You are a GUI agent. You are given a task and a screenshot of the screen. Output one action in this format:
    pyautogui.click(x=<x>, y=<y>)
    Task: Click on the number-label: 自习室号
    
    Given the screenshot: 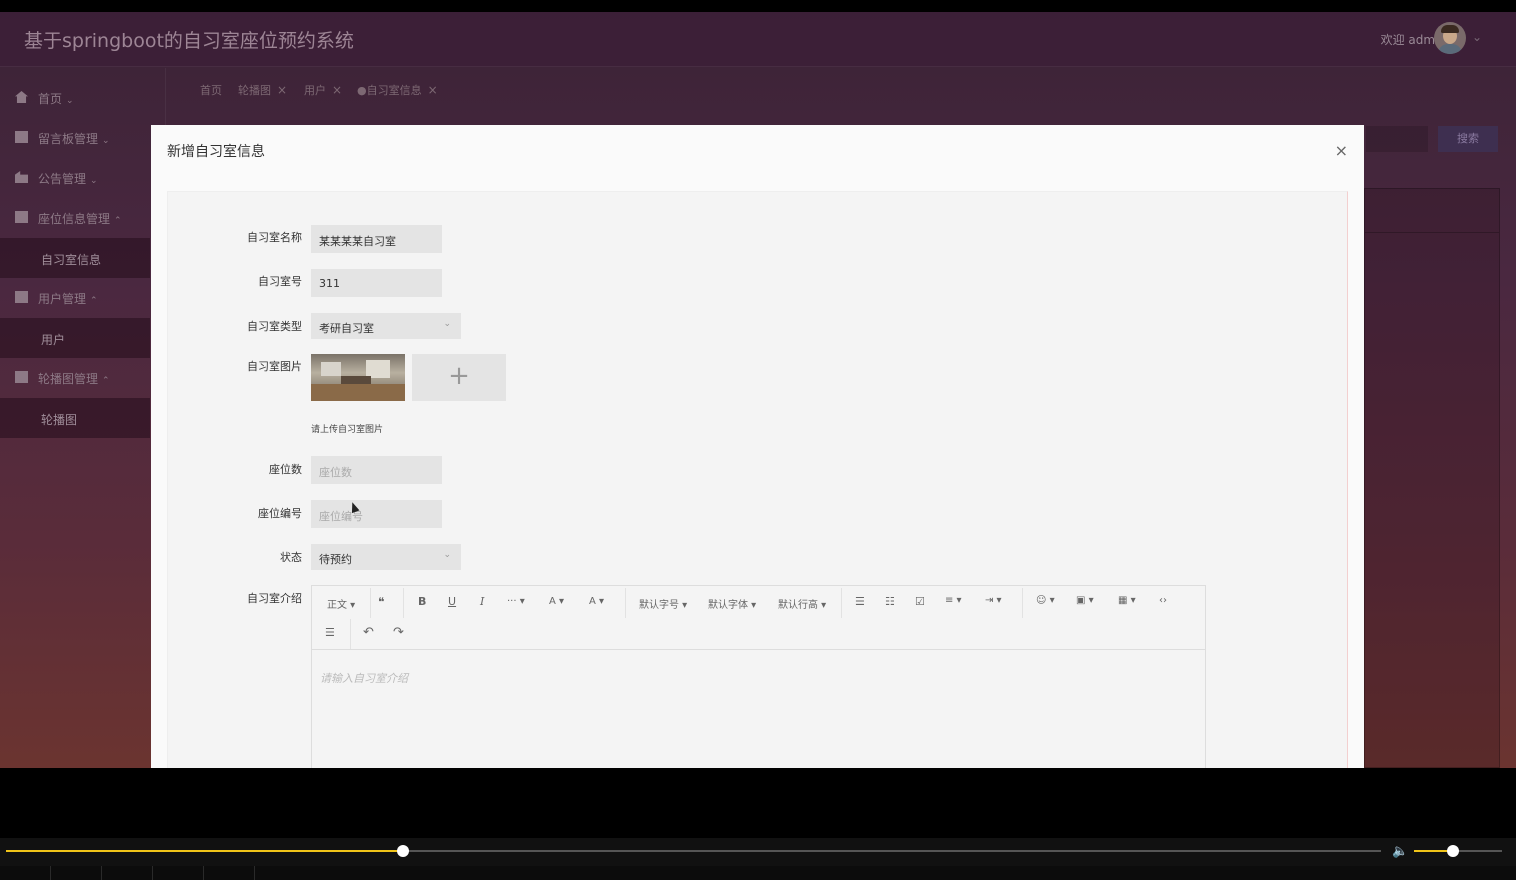 What is the action you would take?
    pyautogui.click(x=280, y=281)
    